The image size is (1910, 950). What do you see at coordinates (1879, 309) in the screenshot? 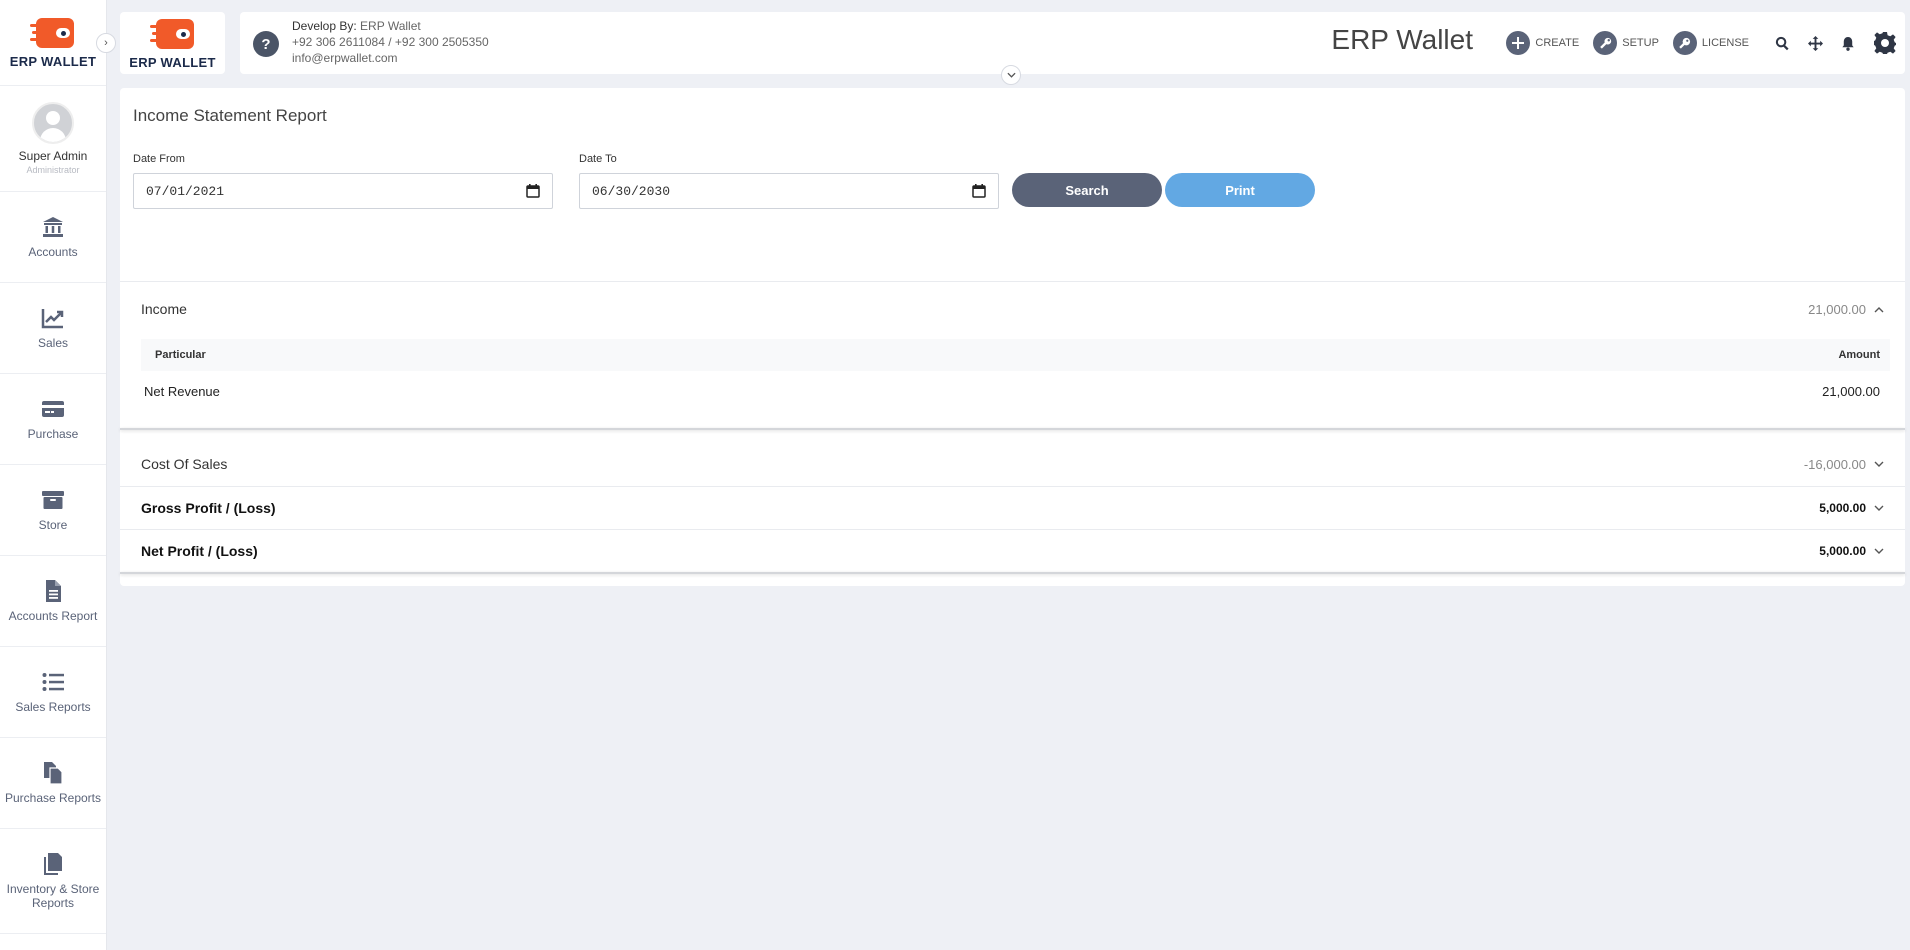
I see `chevron-up-icon` at bounding box center [1879, 309].